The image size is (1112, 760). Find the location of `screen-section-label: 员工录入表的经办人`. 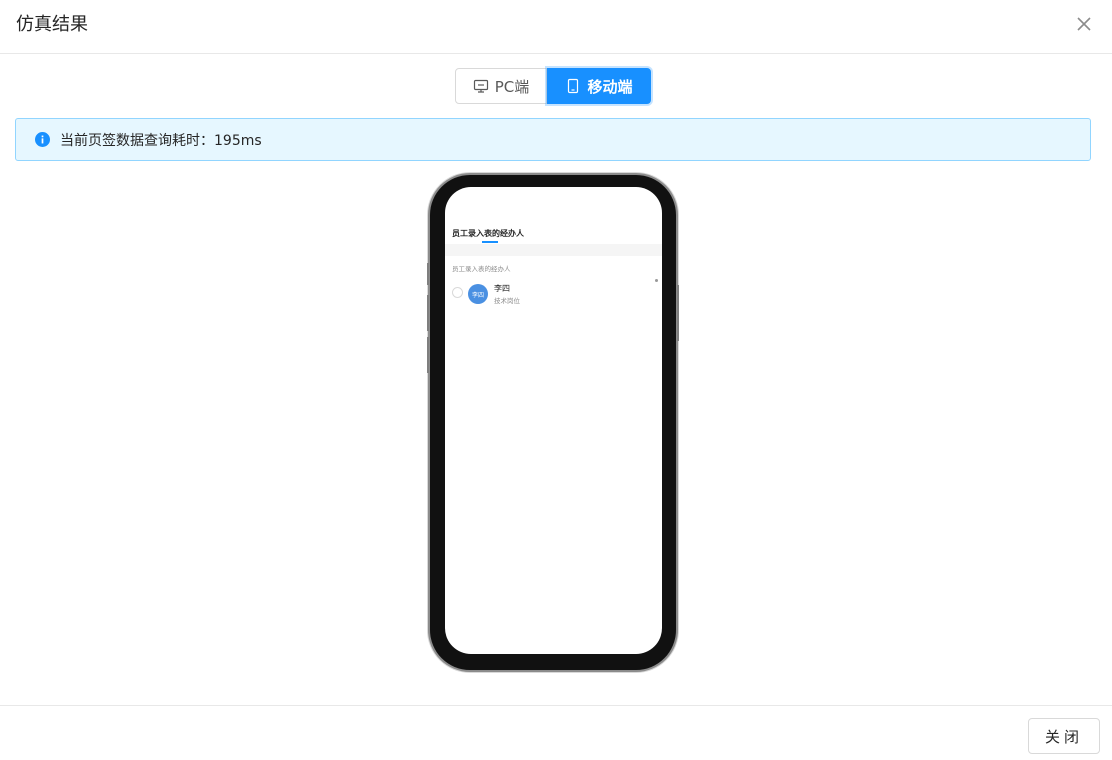

screen-section-label: 员工录入表的经办人 is located at coordinates (481, 269).